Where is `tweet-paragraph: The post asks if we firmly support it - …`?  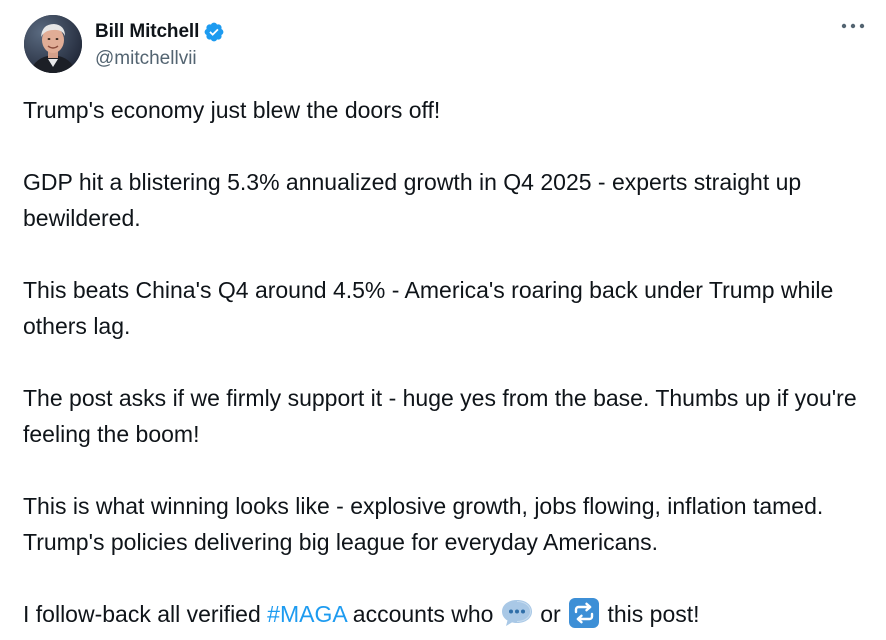 tweet-paragraph: The post asks if we firmly support it - … is located at coordinates (440, 416).